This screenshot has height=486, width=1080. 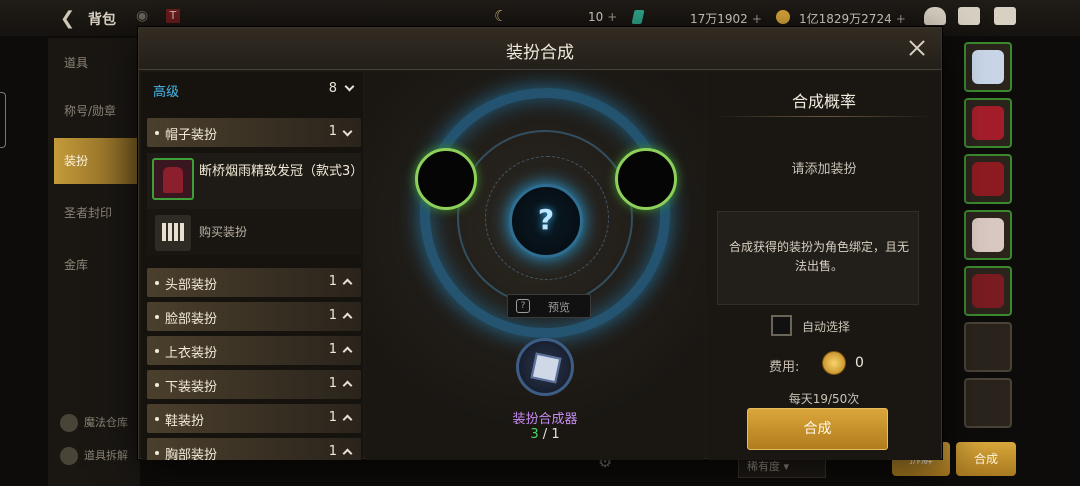 What do you see at coordinates (540, 49) in the screenshot?
I see `dialog-header: 装扮合成` at bounding box center [540, 49].